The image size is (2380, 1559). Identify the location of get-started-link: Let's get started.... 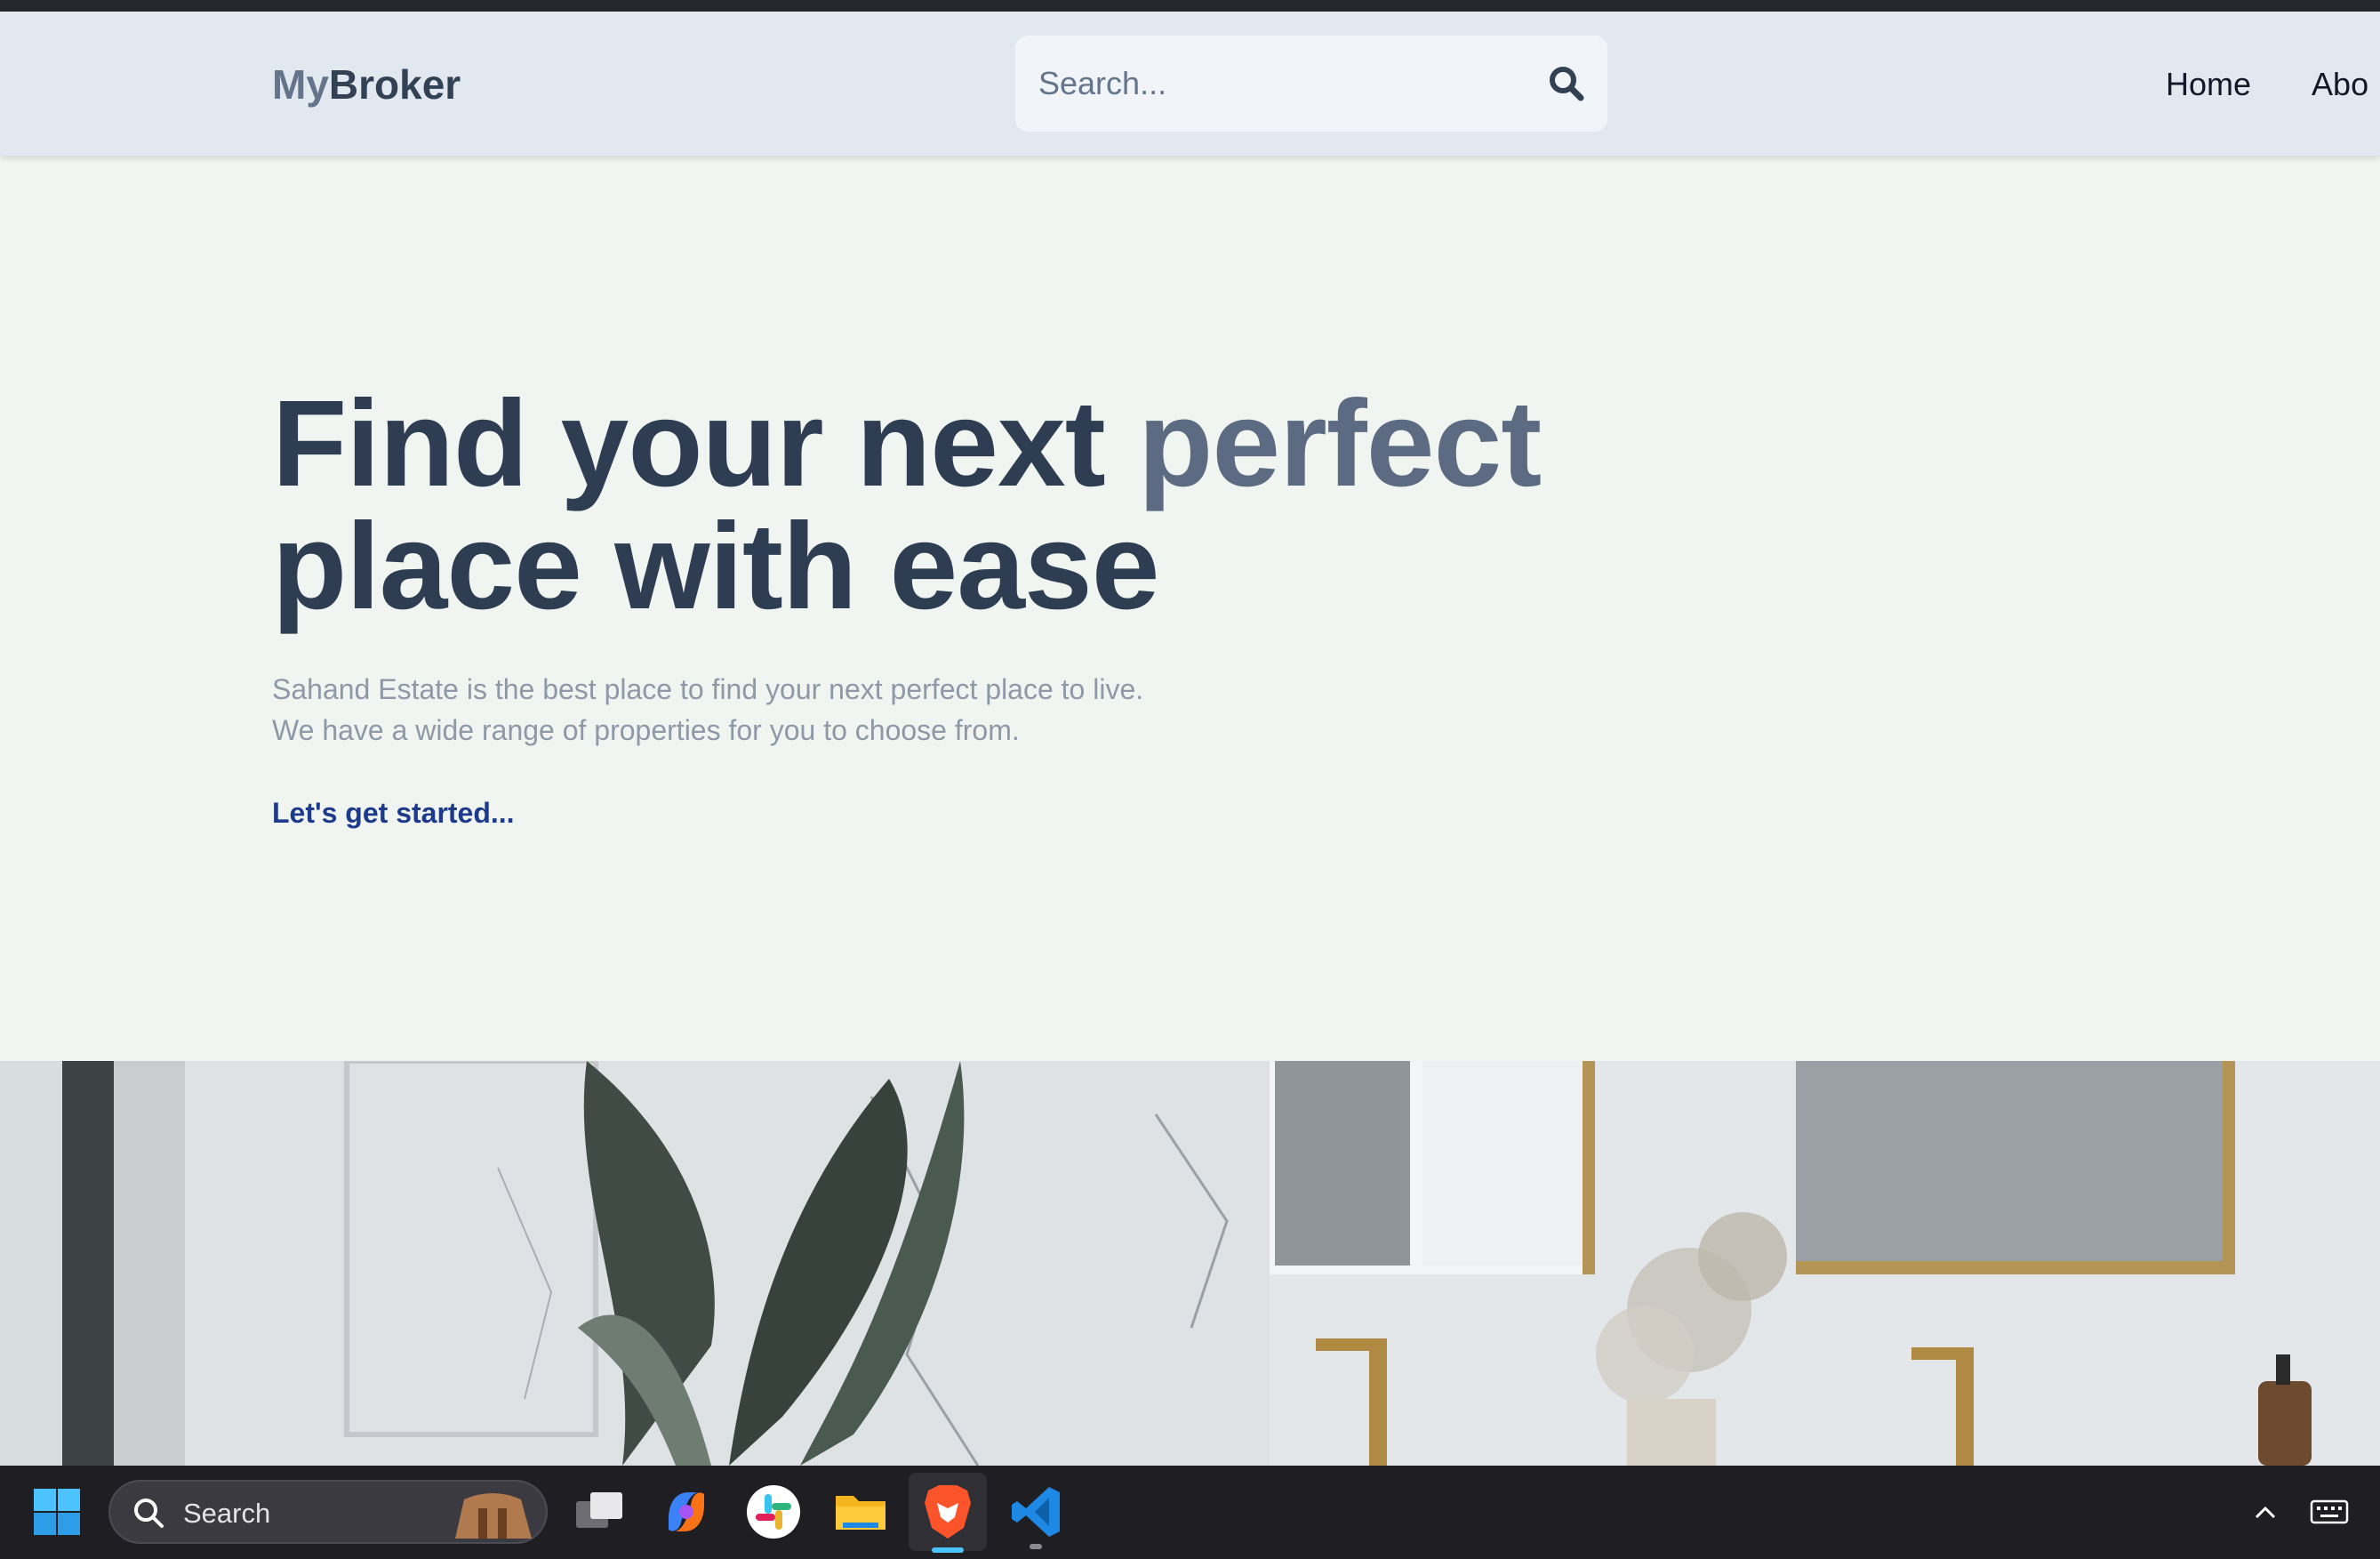
(393, 813).